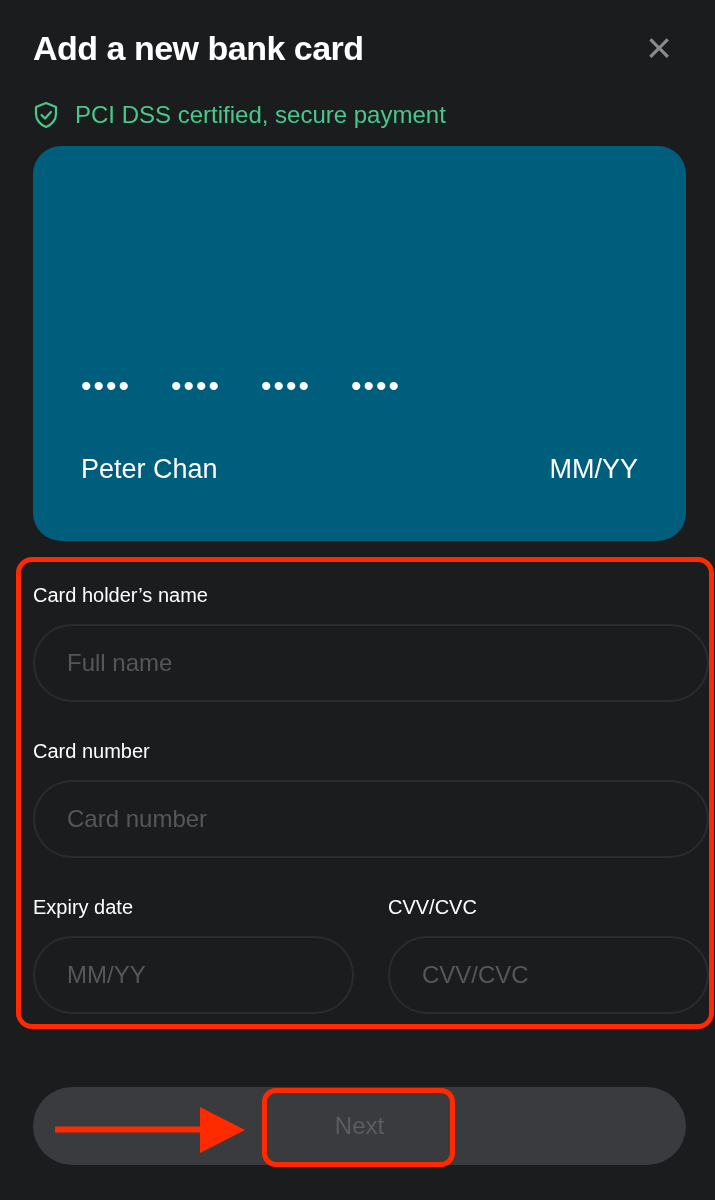 This screenshot has width=715, height=1200. I want to click on input-field: MM/YY, so click(193, 975).